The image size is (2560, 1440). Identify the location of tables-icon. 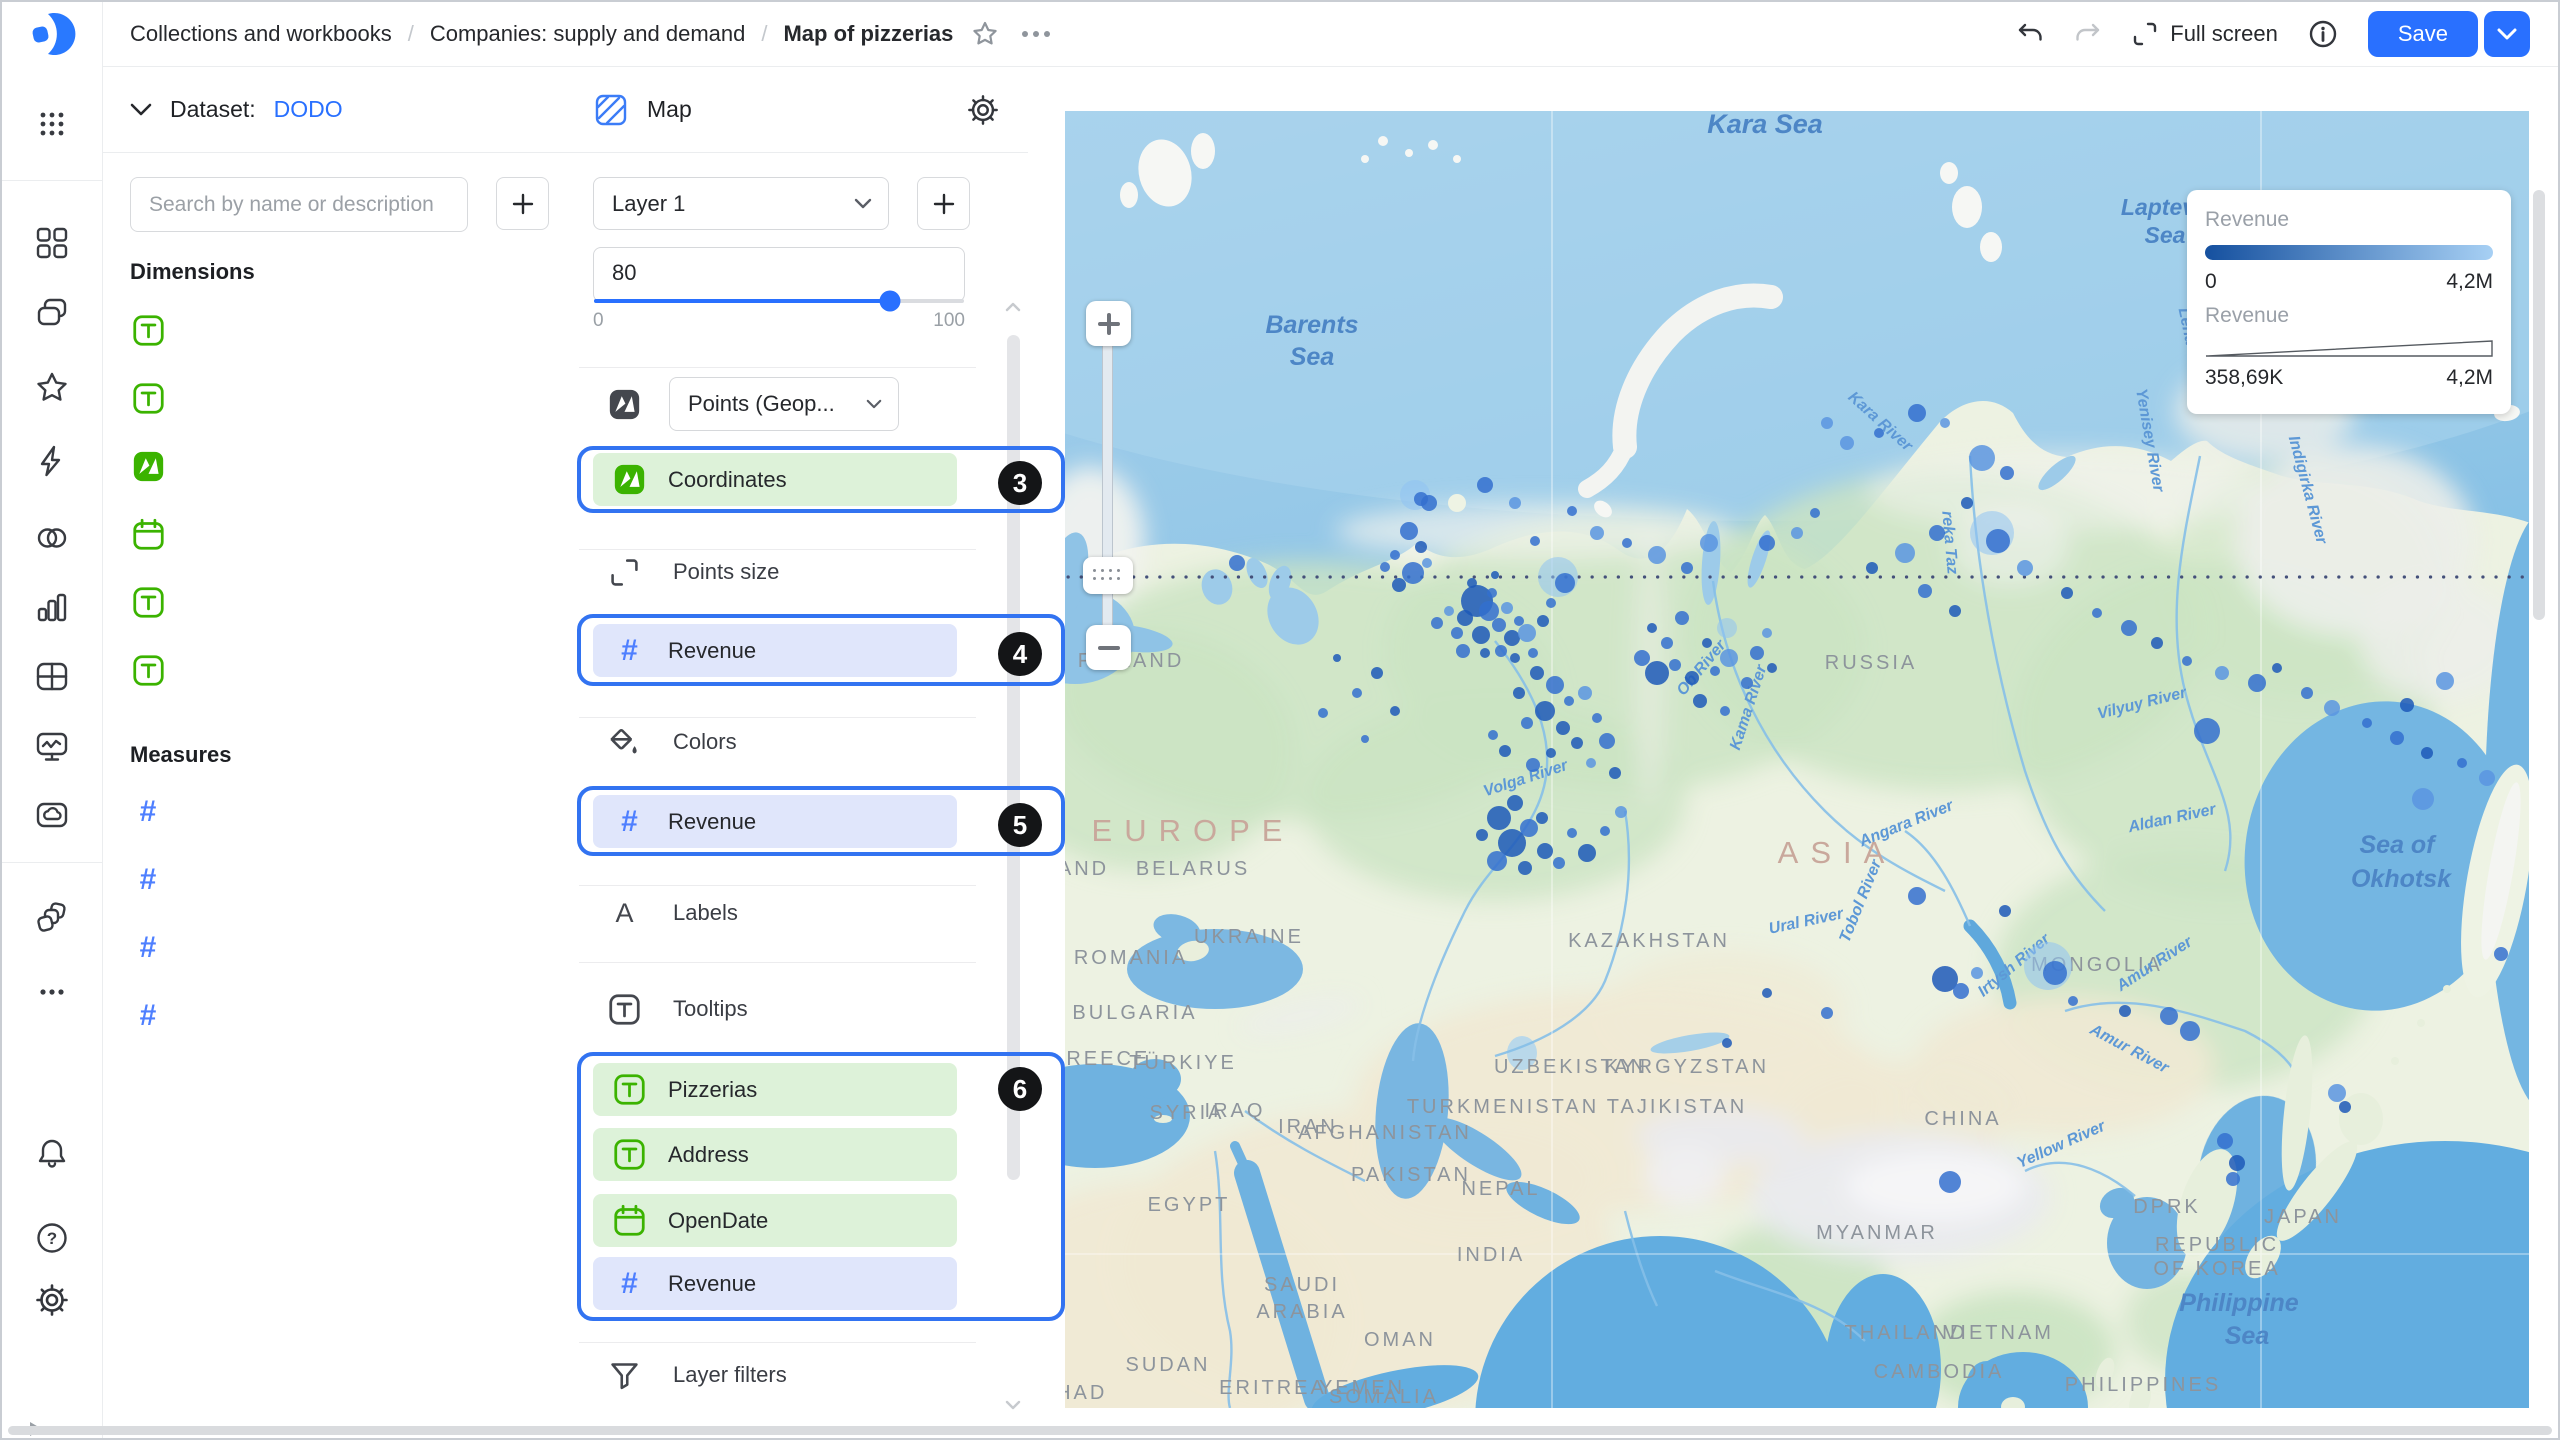
(52, 676).